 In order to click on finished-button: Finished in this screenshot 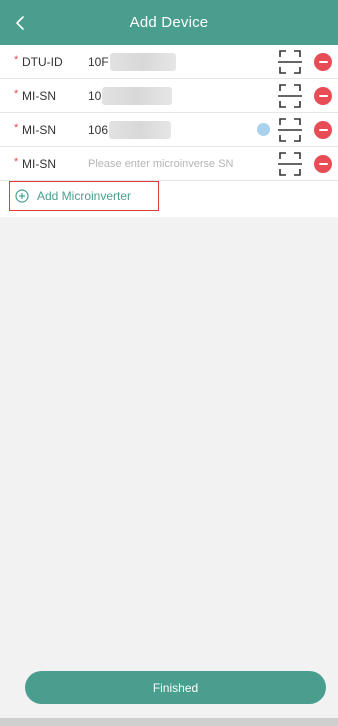, I will do `click(175, 687)`.